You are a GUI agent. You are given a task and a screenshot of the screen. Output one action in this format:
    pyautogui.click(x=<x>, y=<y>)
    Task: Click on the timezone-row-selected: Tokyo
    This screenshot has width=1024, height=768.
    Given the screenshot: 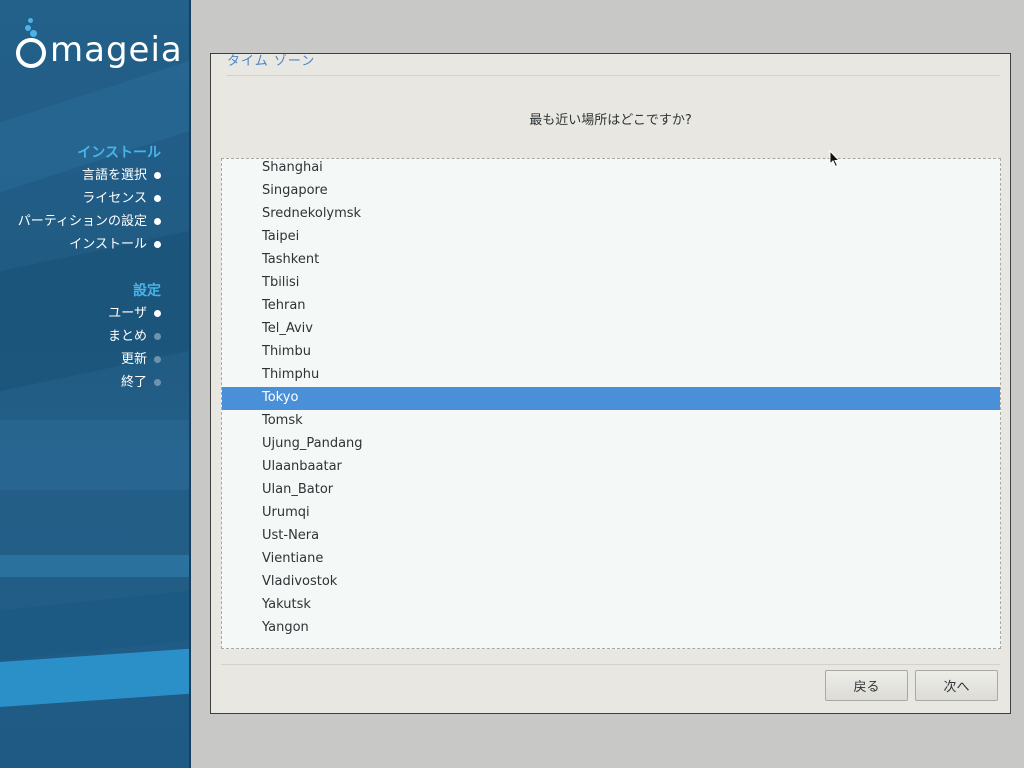 What is the action you would take?
    pyautogui.click(x=611, y=398)
    